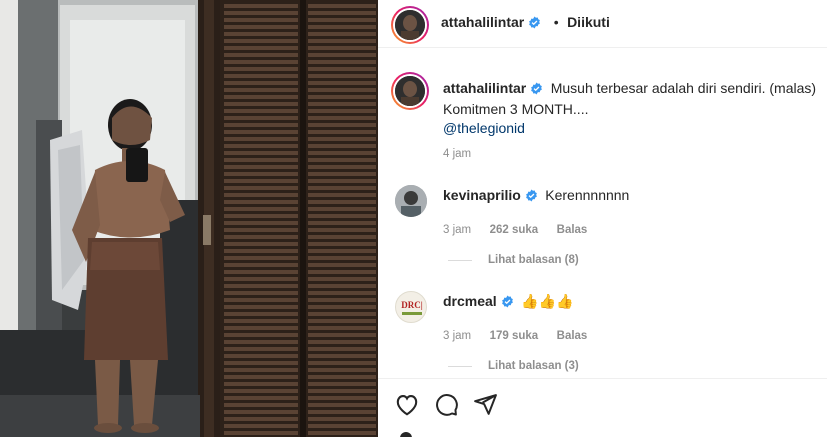 This screenshot has width=827, height=437. What do you see at coordinates (588, 22) in the screenshot?
I see `following-button: Diikuti` at bounding box center [588, 22].